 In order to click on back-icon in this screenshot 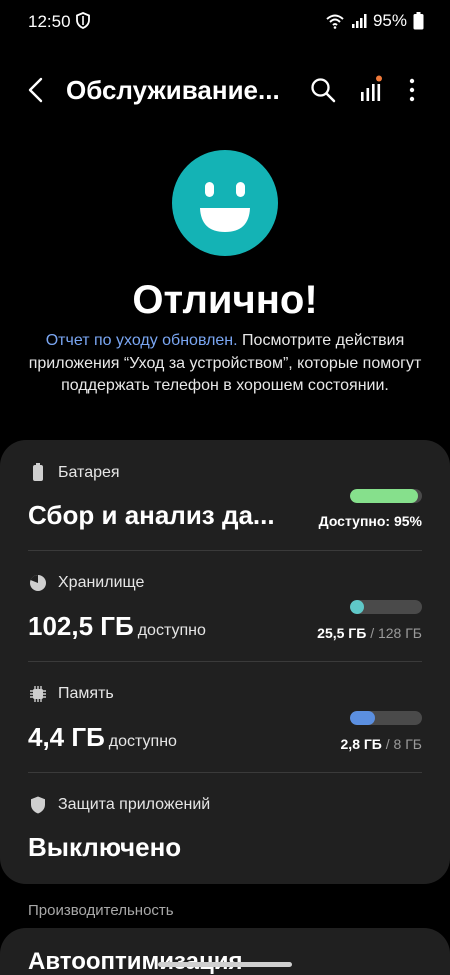, I will do `click(37, 90)`.